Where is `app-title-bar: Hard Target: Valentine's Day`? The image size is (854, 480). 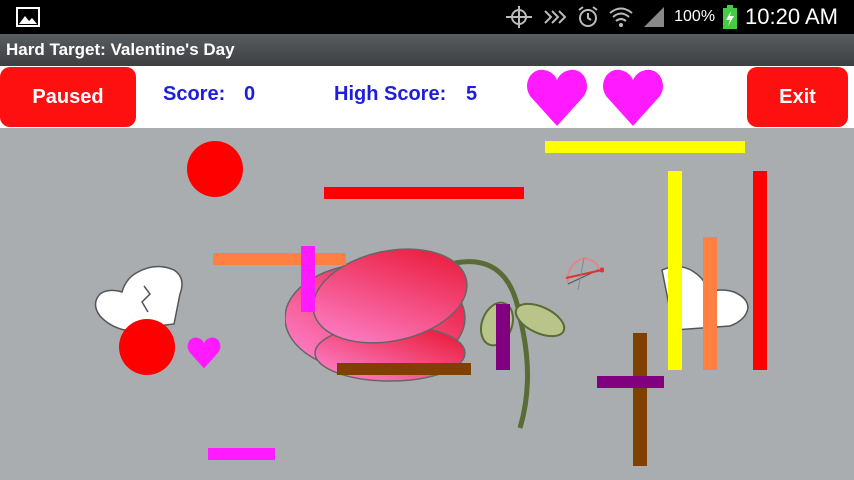
app-title-bar: Hard Target: Valentine's Day is located at coordinates (427, 50).